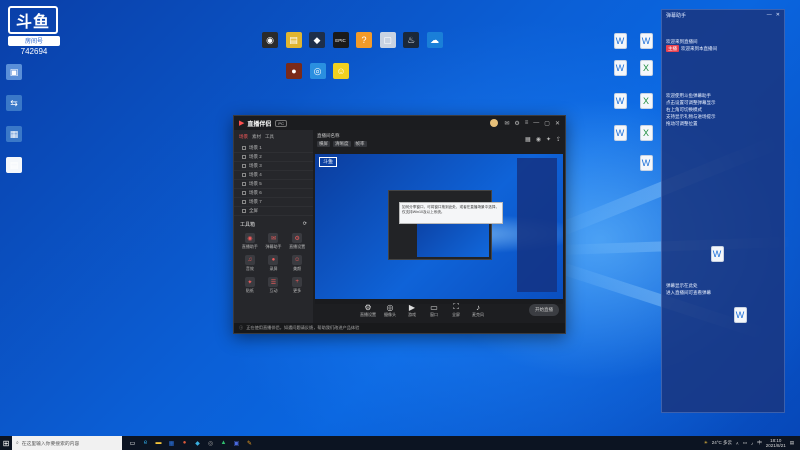  Describe the element at coordinates (759, 443) in the screenshot. I see `ime-icon: 中` at that location.